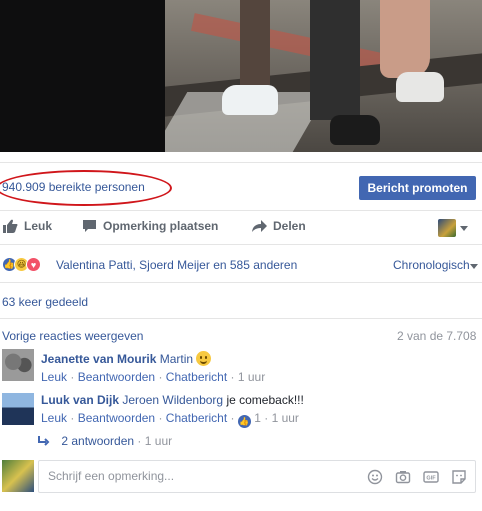 This screenshot has width=482, height=511. What do you see at coordinates (82, 76) in the screenshot?
I see `video-dark-panel` at bounding box center [82, 76].